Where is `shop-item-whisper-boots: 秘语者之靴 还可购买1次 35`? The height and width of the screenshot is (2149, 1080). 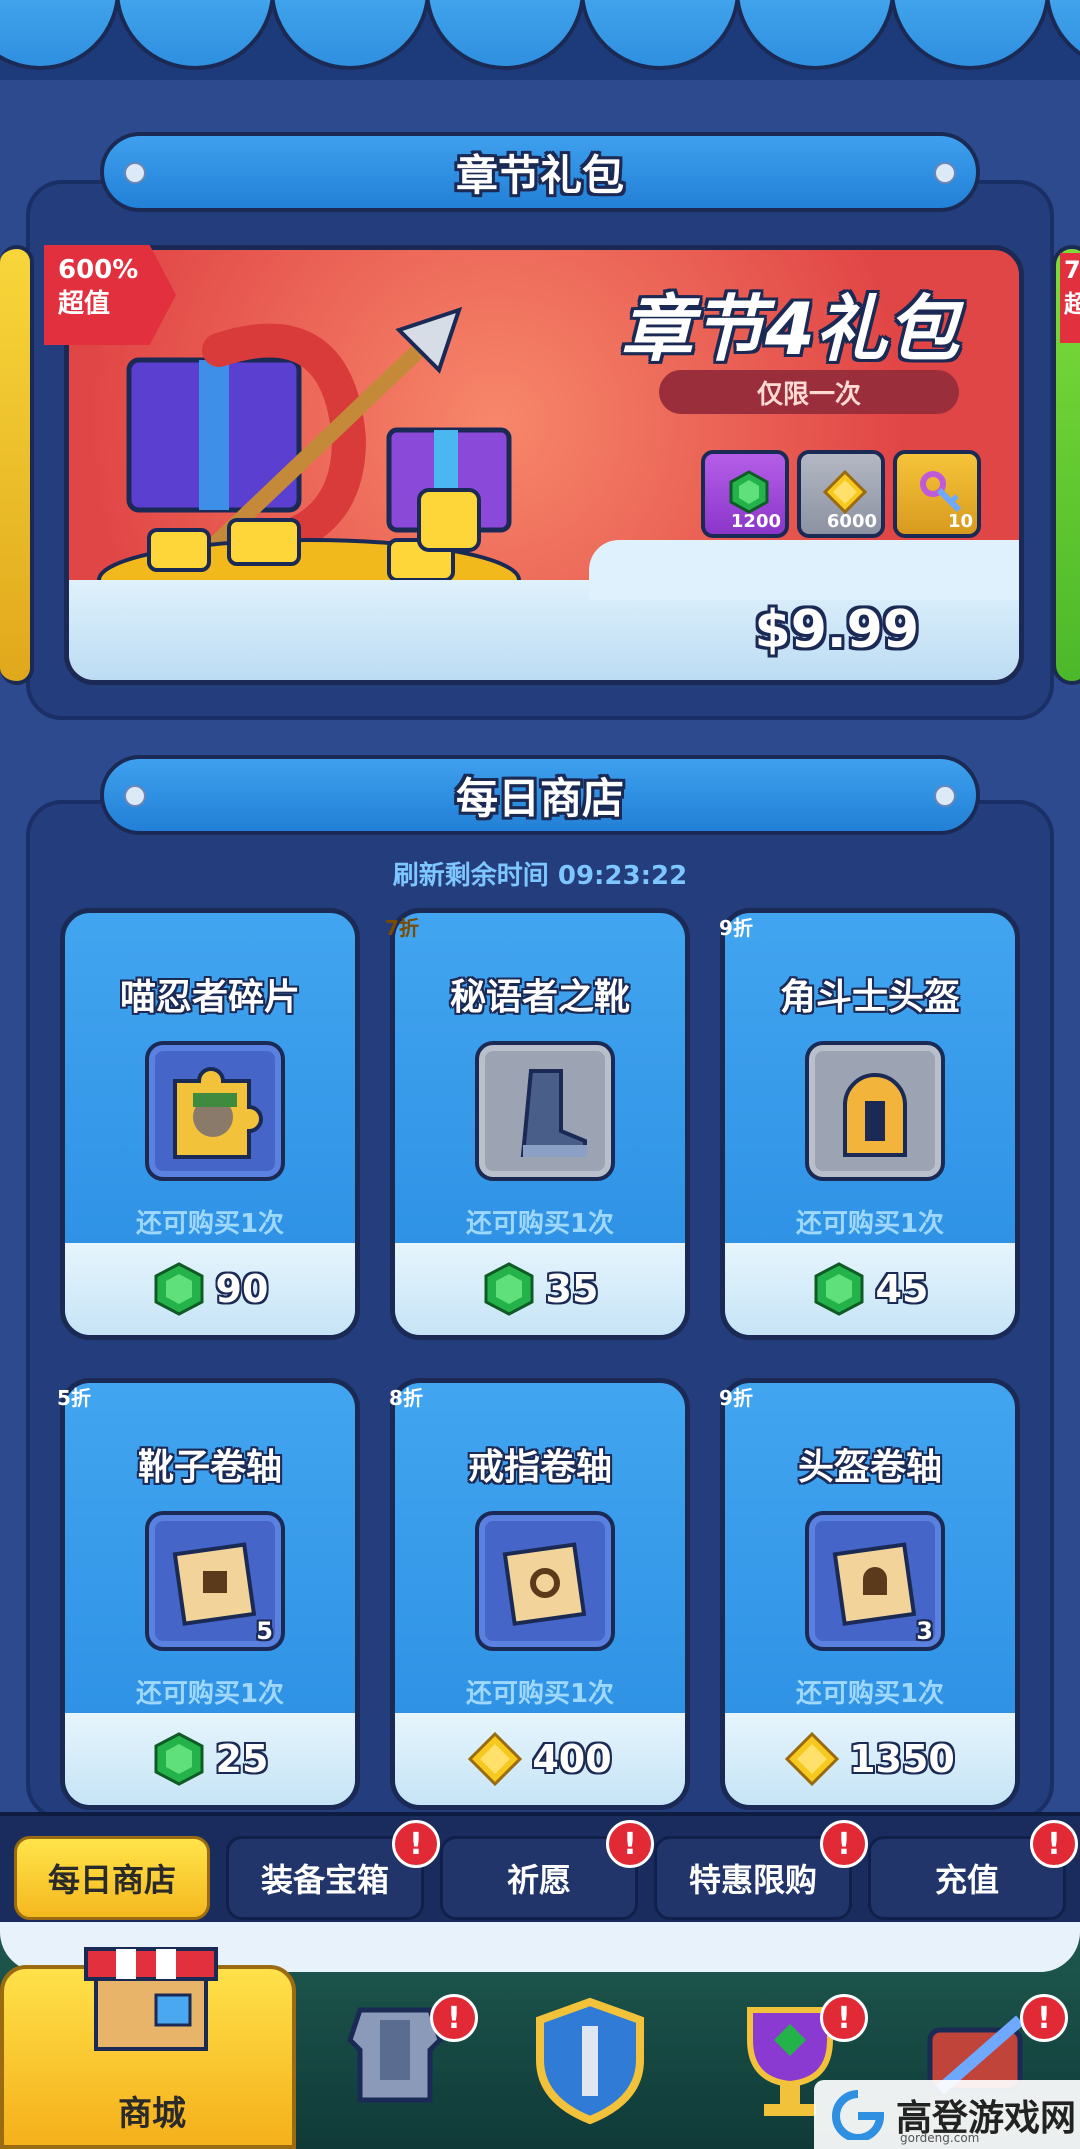
shop-item-whisper-boots: 秘语者之靴 还可购买1次 35 is located at coordinates (540, 1124).